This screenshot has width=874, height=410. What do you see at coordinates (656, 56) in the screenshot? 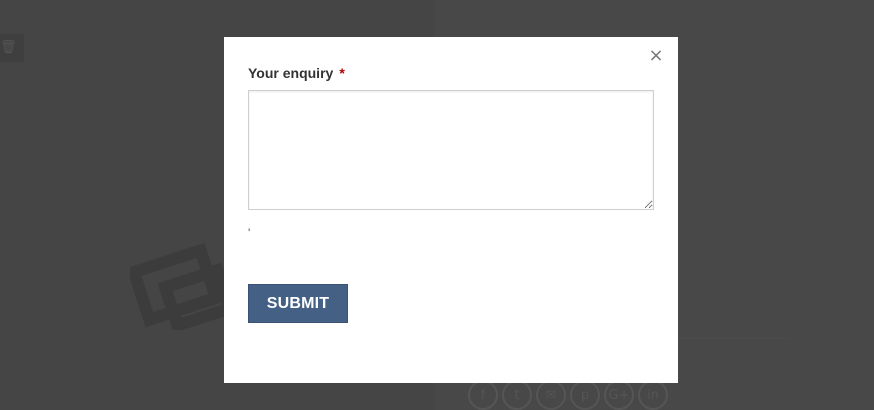
I see `close-icon: ×` at bounding box center [656, 56].